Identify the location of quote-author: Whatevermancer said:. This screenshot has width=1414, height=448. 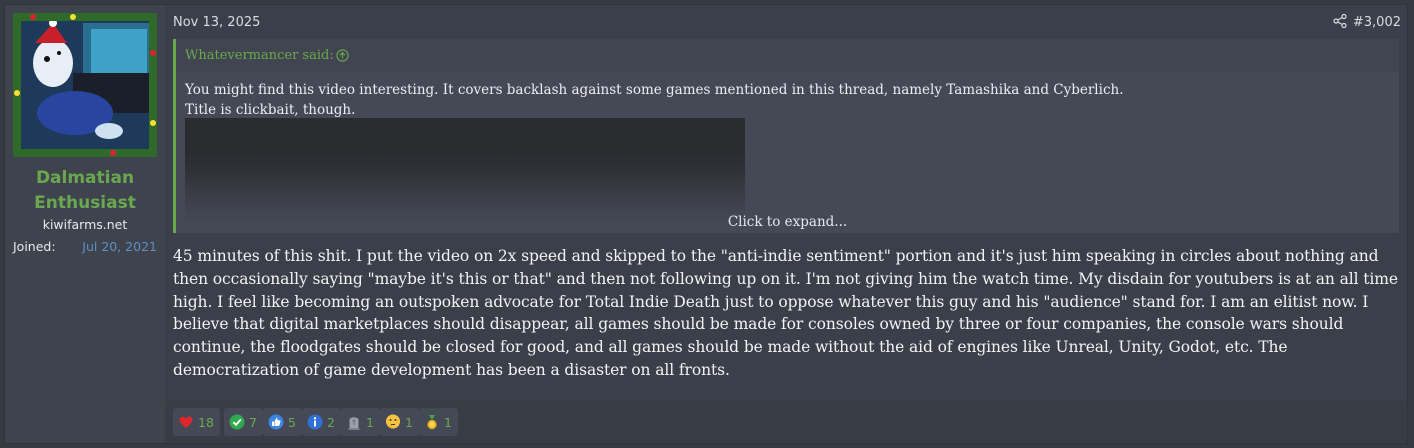
(259, 55).